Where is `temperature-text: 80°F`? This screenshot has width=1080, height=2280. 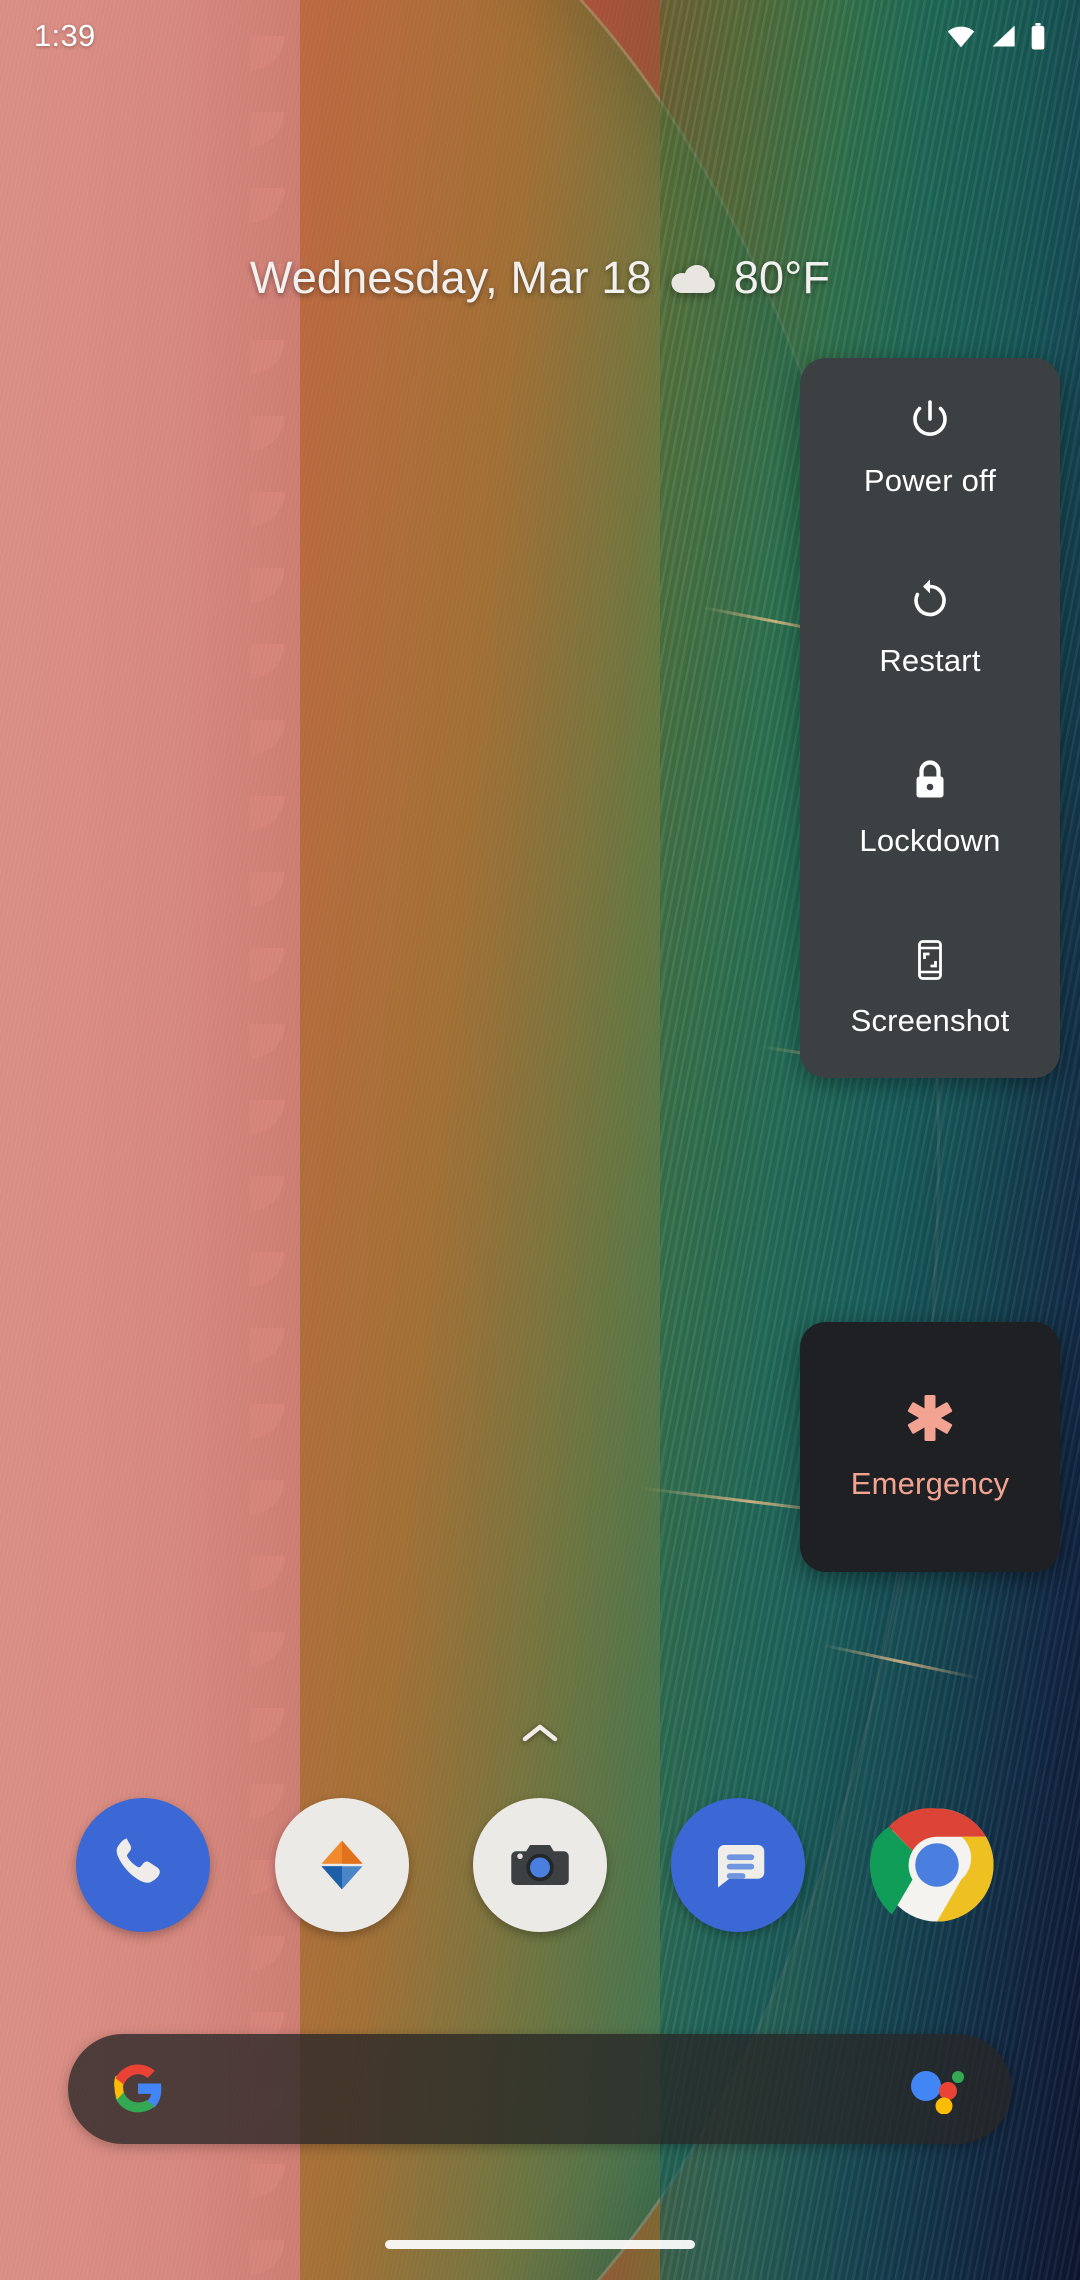 temperature-text: 80°F is located at coordinates (782, 278).